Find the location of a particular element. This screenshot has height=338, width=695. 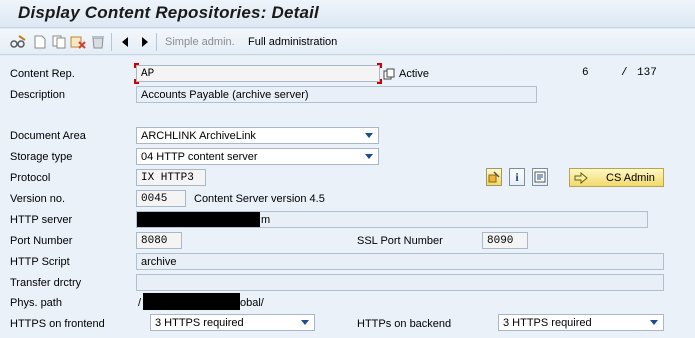

document-area-value: ARCHLINK ArchiveLink is located at coordinates (198, 136).